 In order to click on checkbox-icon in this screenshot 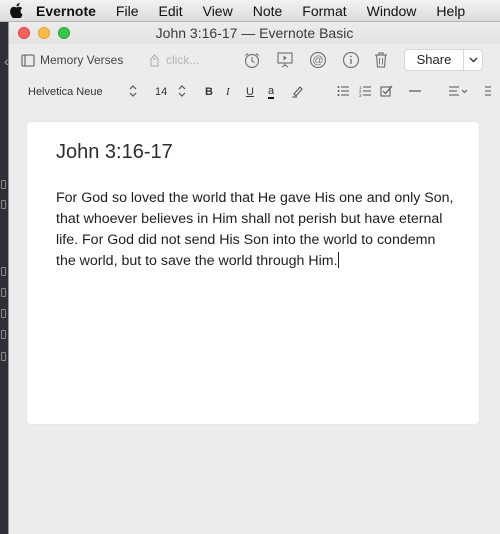, I will do `click(386, 91)`.